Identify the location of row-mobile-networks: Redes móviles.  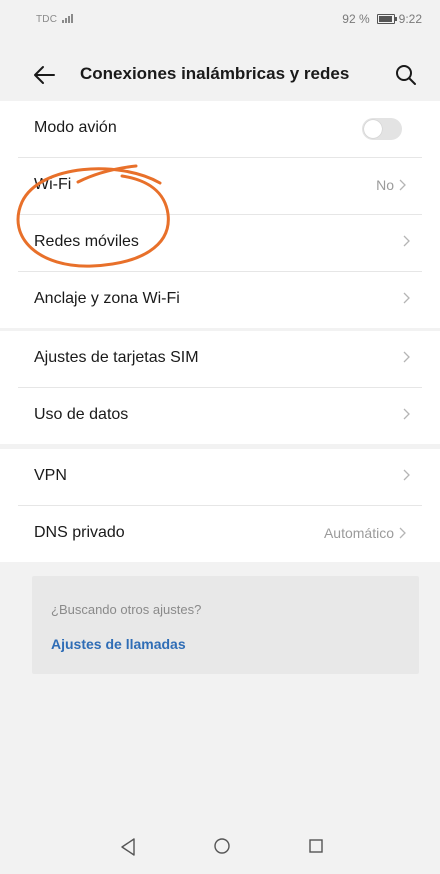
(220, 243).